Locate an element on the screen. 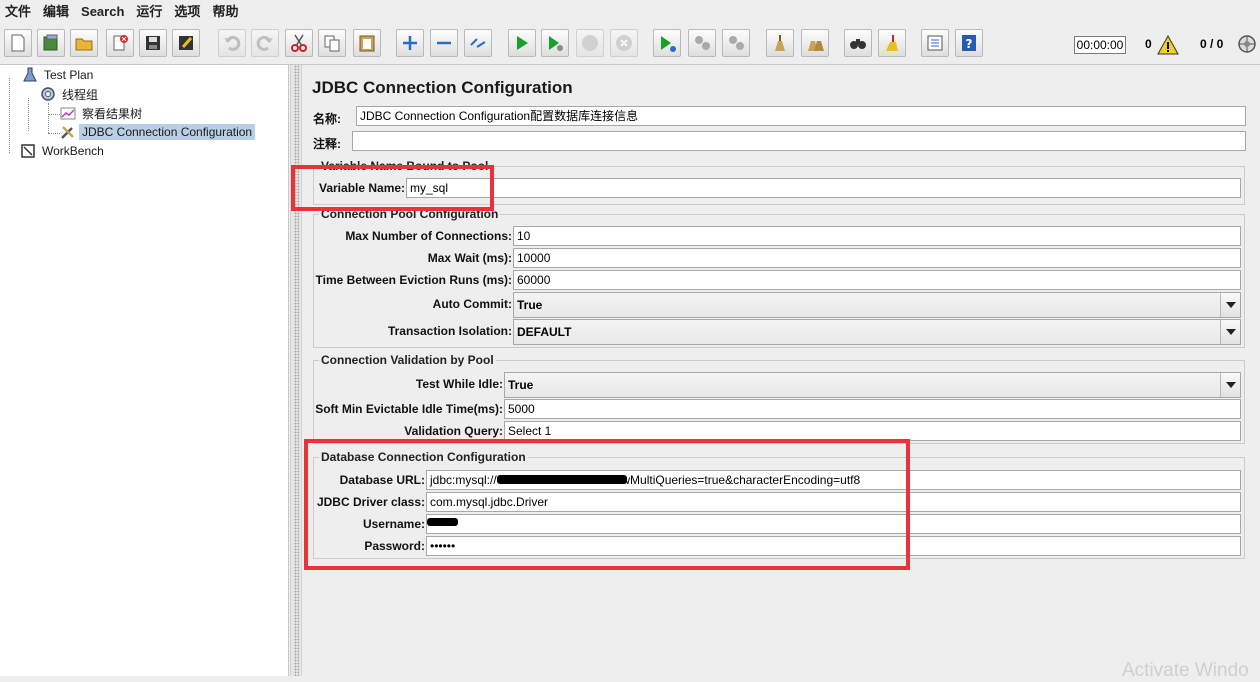  remote-play-icon is located at coordinates (668, 44).